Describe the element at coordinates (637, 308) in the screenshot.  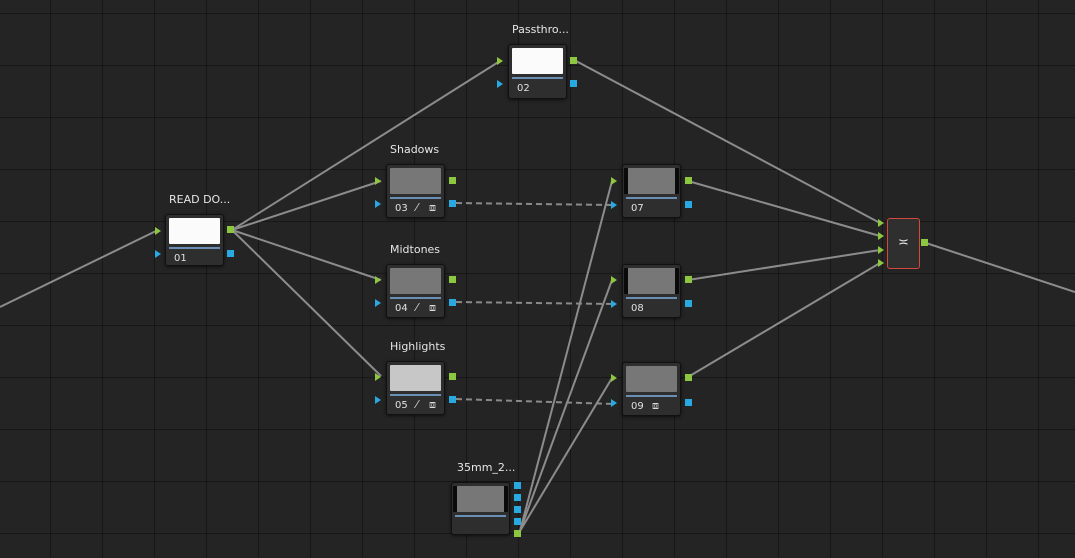
I see `node-number: 08` at that location.